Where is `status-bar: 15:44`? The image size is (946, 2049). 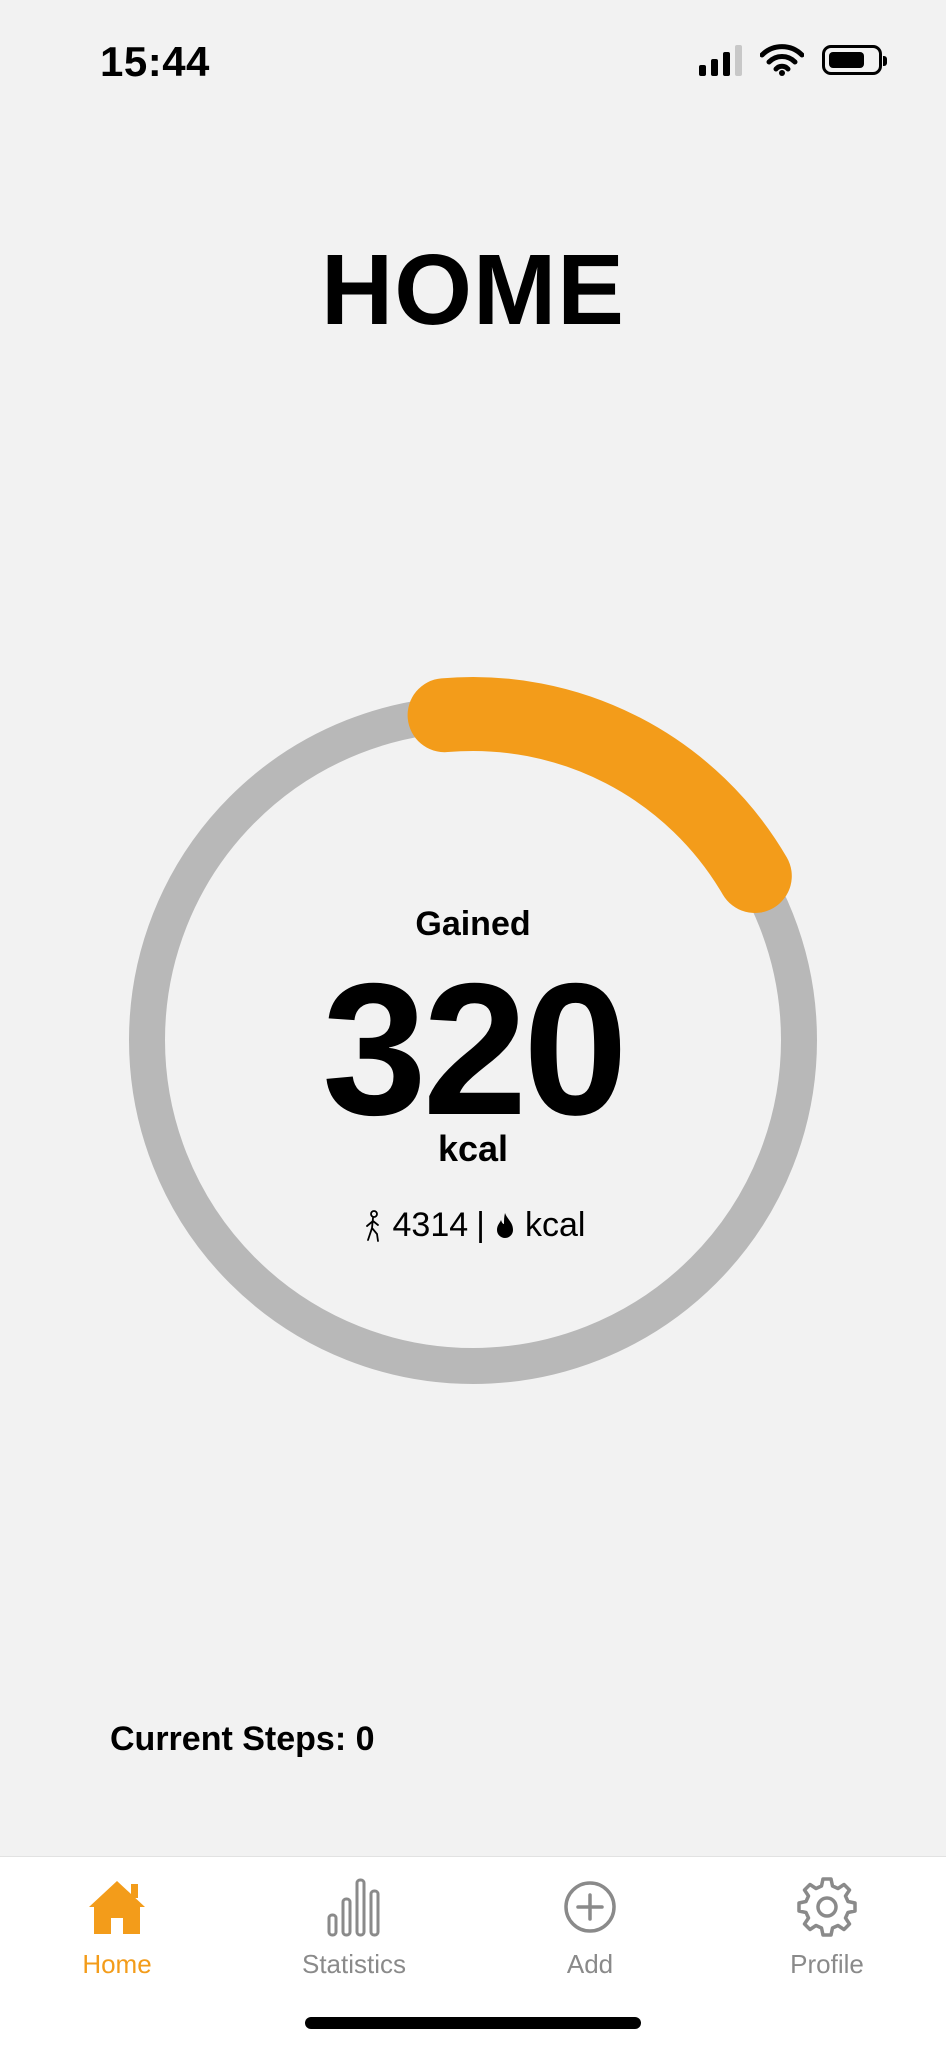 status-bar: 15:44 is located at coordinates (473, 60).